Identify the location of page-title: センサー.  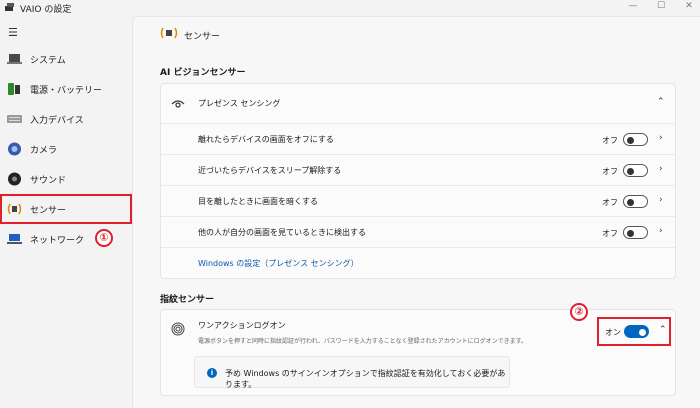
(202, 37).